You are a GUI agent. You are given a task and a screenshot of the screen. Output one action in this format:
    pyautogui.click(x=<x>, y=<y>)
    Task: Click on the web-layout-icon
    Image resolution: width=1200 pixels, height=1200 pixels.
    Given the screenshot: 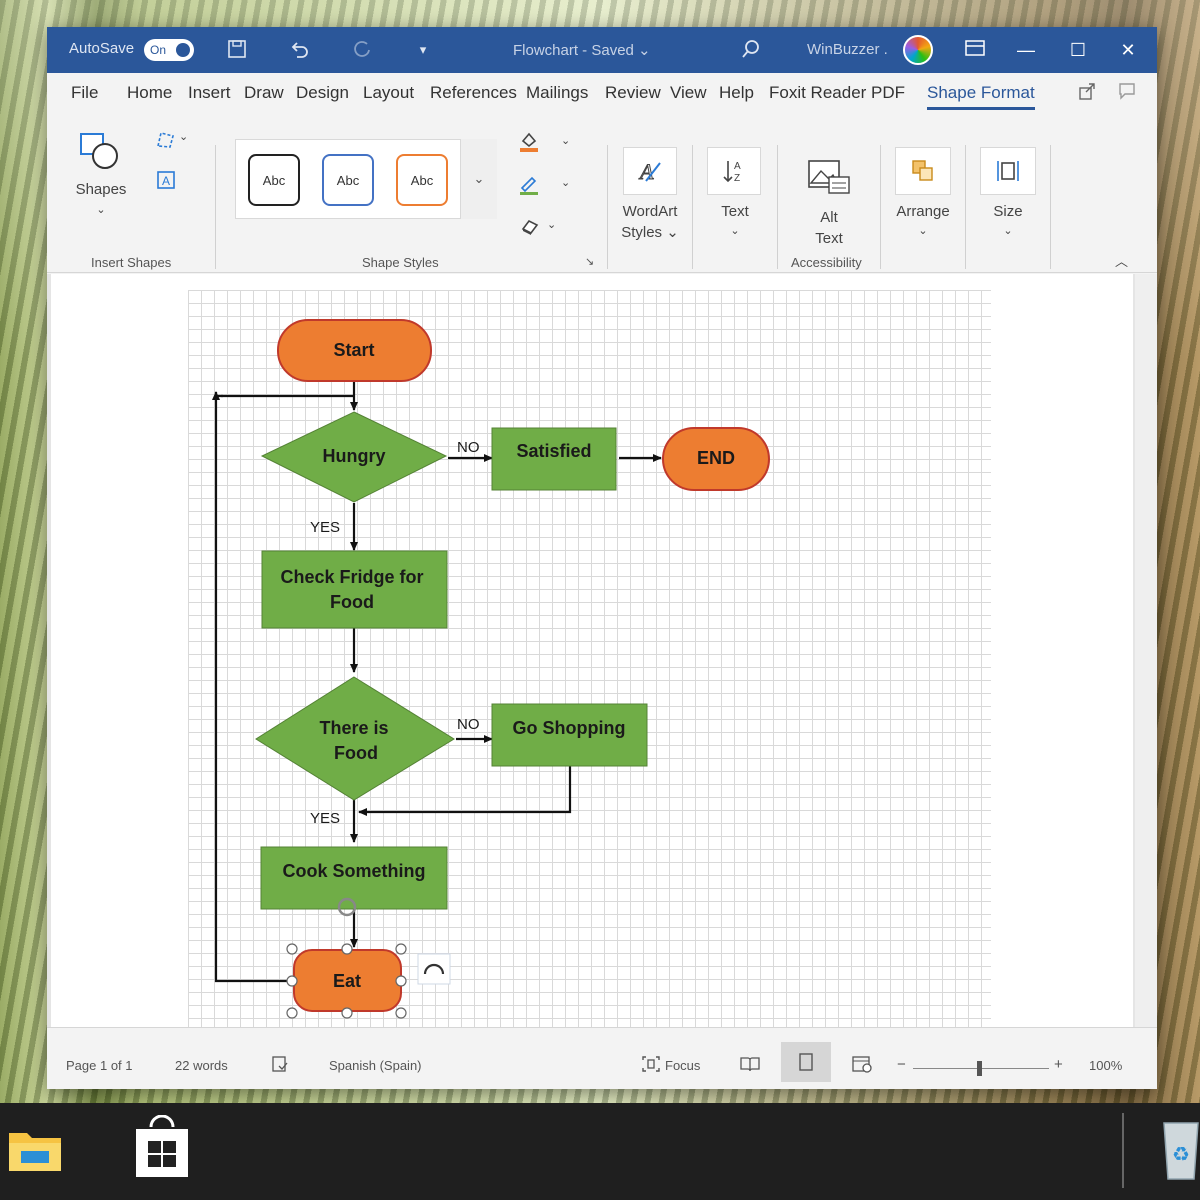 What is the action you would take?
    pyautogui.click(x=862, y=1065)
    